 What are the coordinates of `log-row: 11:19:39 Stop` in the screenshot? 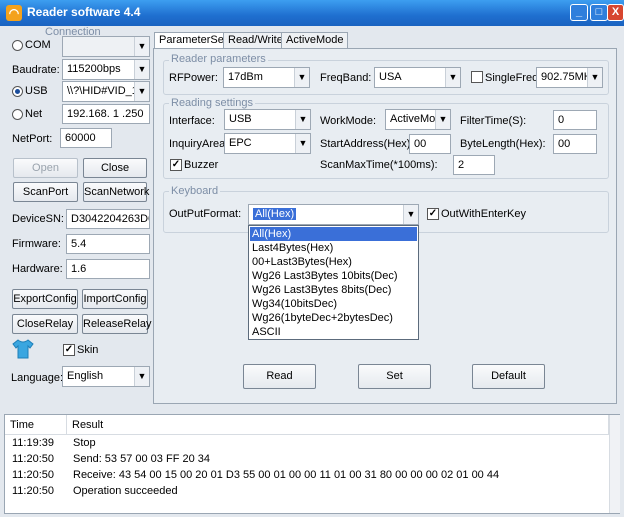 It's located at (305, 443).